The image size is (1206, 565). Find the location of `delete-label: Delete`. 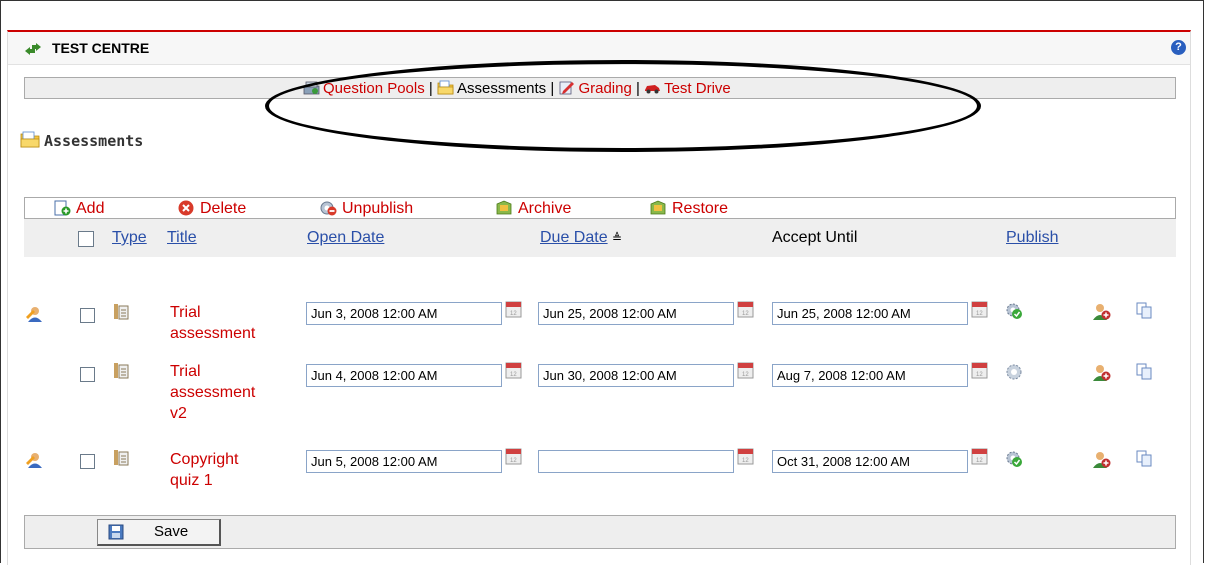

delete-label: Delete is located at coordinates (223, 208).